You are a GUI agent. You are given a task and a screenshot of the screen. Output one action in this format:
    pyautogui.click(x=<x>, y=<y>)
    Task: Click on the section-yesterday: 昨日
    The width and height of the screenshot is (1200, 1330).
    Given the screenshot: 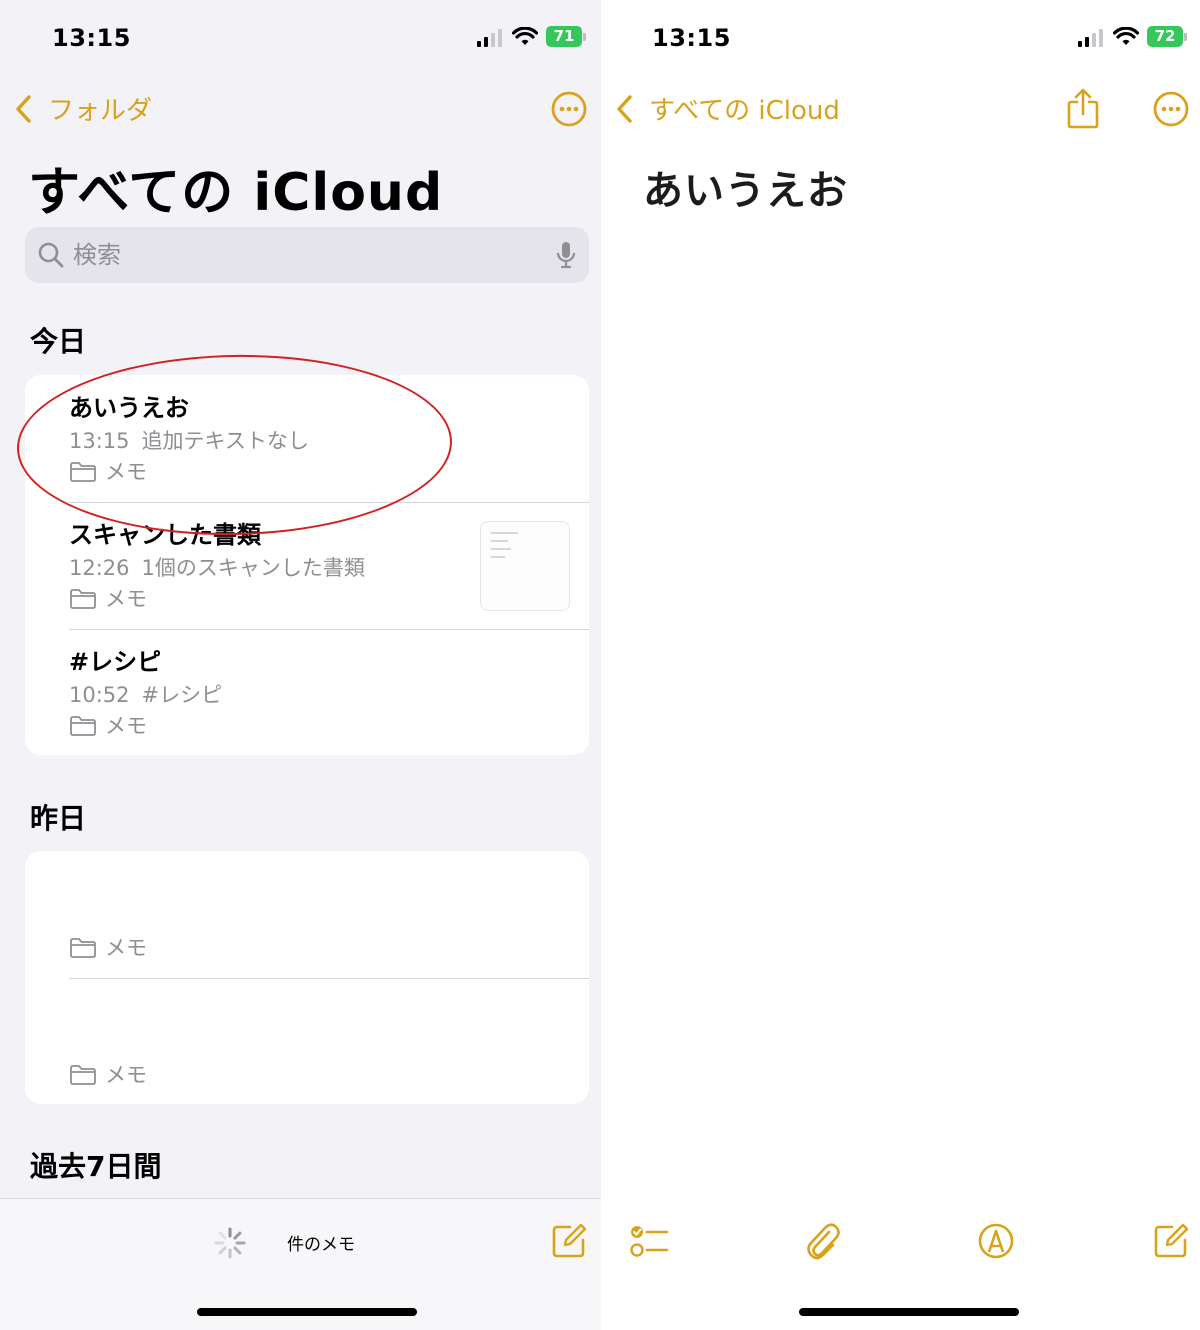 What is the action you would take?
    pyautogui.click(x=58, y=818)
    